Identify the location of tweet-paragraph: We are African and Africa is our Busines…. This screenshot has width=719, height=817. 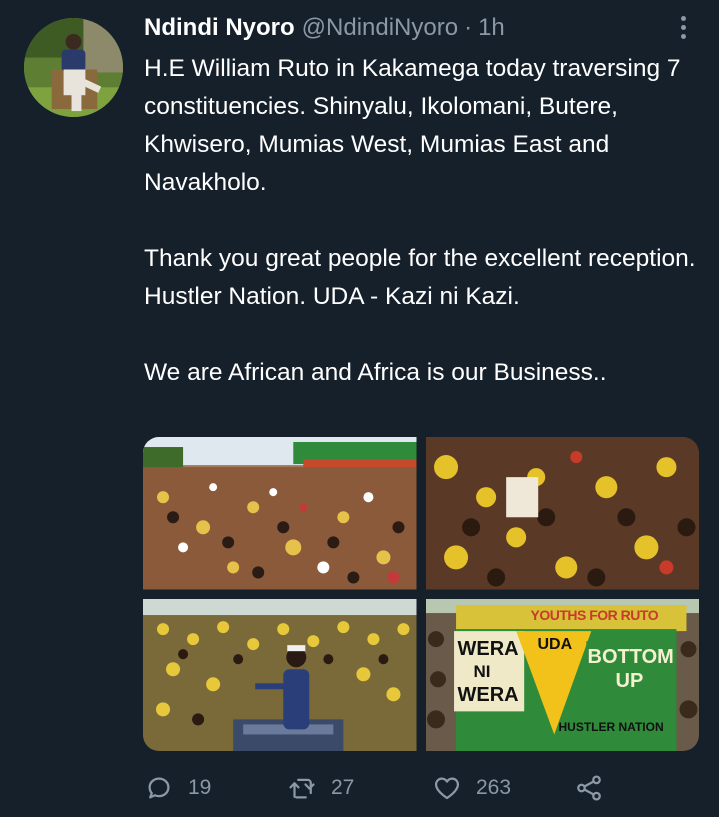
(375, 372).